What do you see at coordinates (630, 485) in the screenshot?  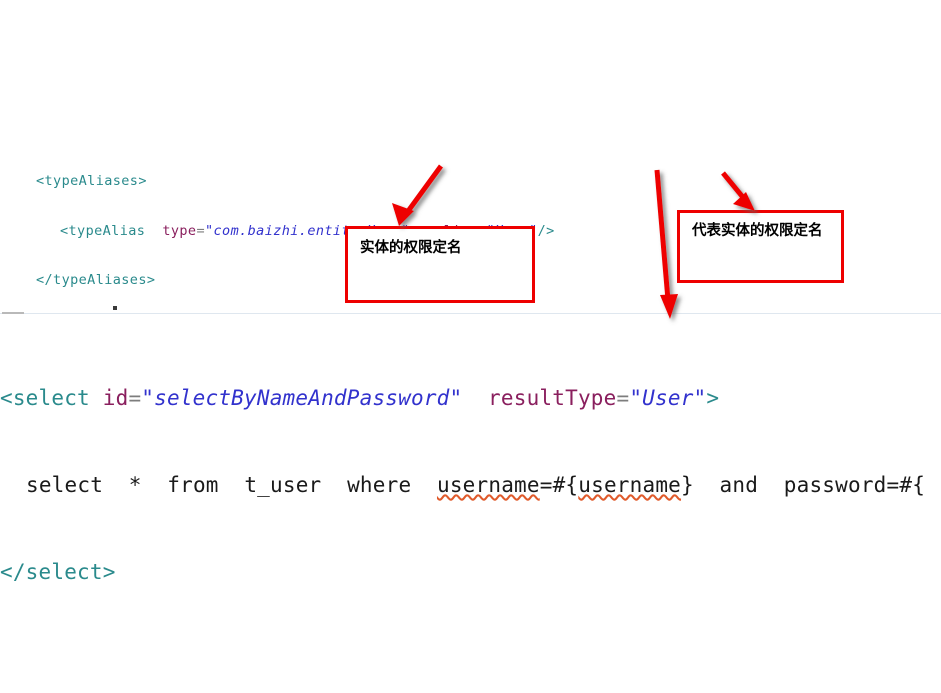 I see `code-token-sql-username-param: username` at bounding box center [630, 485].